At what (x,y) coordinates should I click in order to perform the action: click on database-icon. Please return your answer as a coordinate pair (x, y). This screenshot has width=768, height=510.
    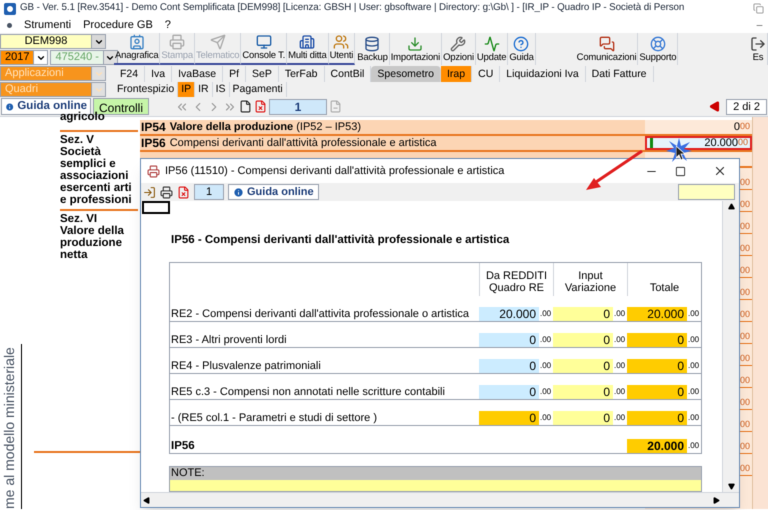
    Looking at the image, I should click on (372, 44).